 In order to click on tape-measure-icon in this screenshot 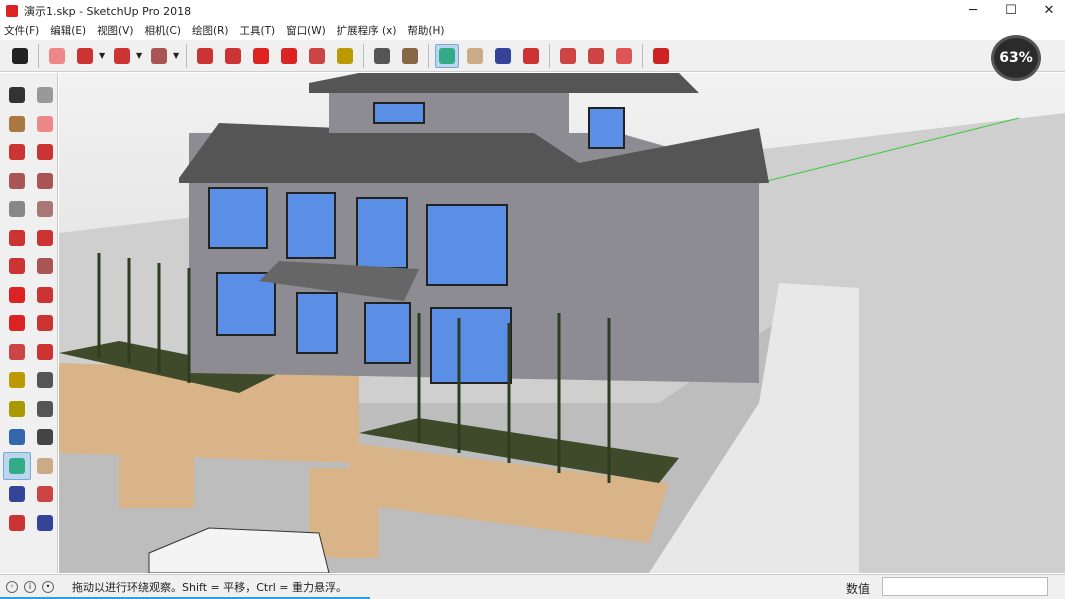, I will do `click(17, 380)`.